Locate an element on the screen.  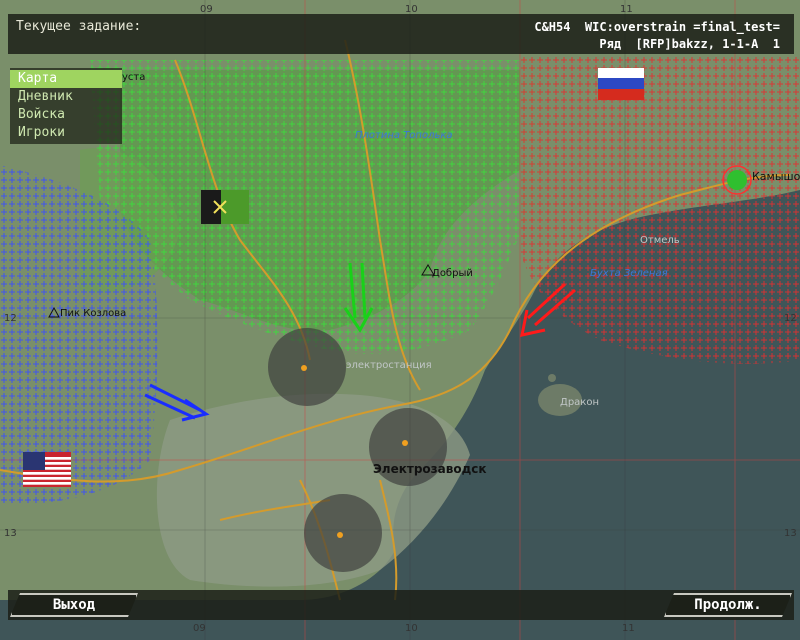
label-electrostation: электростанция is located at coordinates (389, 365).